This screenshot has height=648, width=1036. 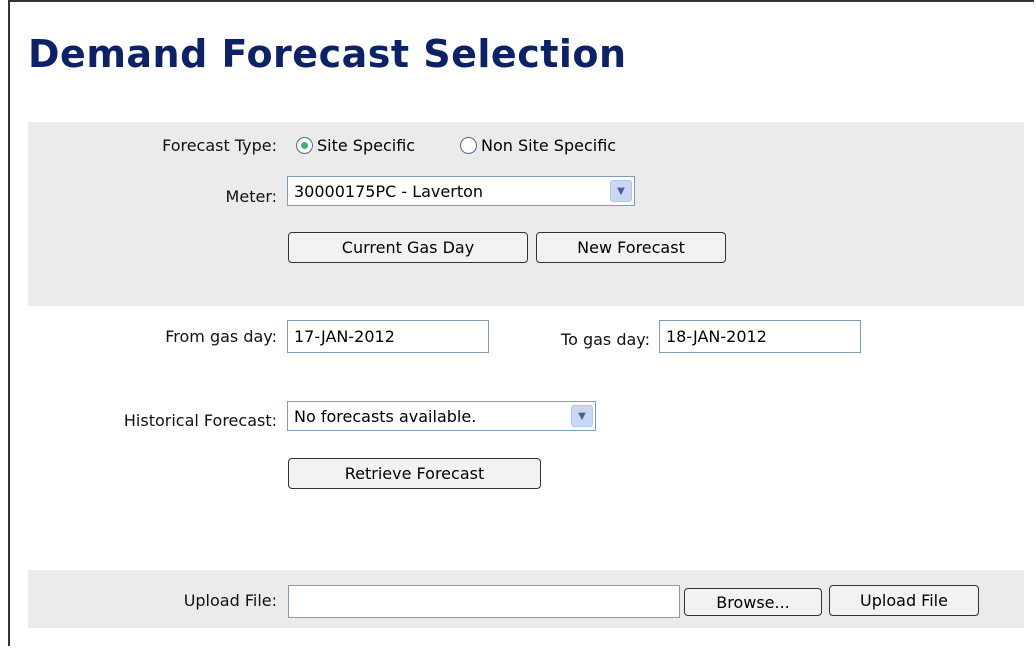 What do you see at coordinates (385, 416) in the screenshot?
I see `historical-forecast-value: No forecasts available.` at bounding box center [385, 416].